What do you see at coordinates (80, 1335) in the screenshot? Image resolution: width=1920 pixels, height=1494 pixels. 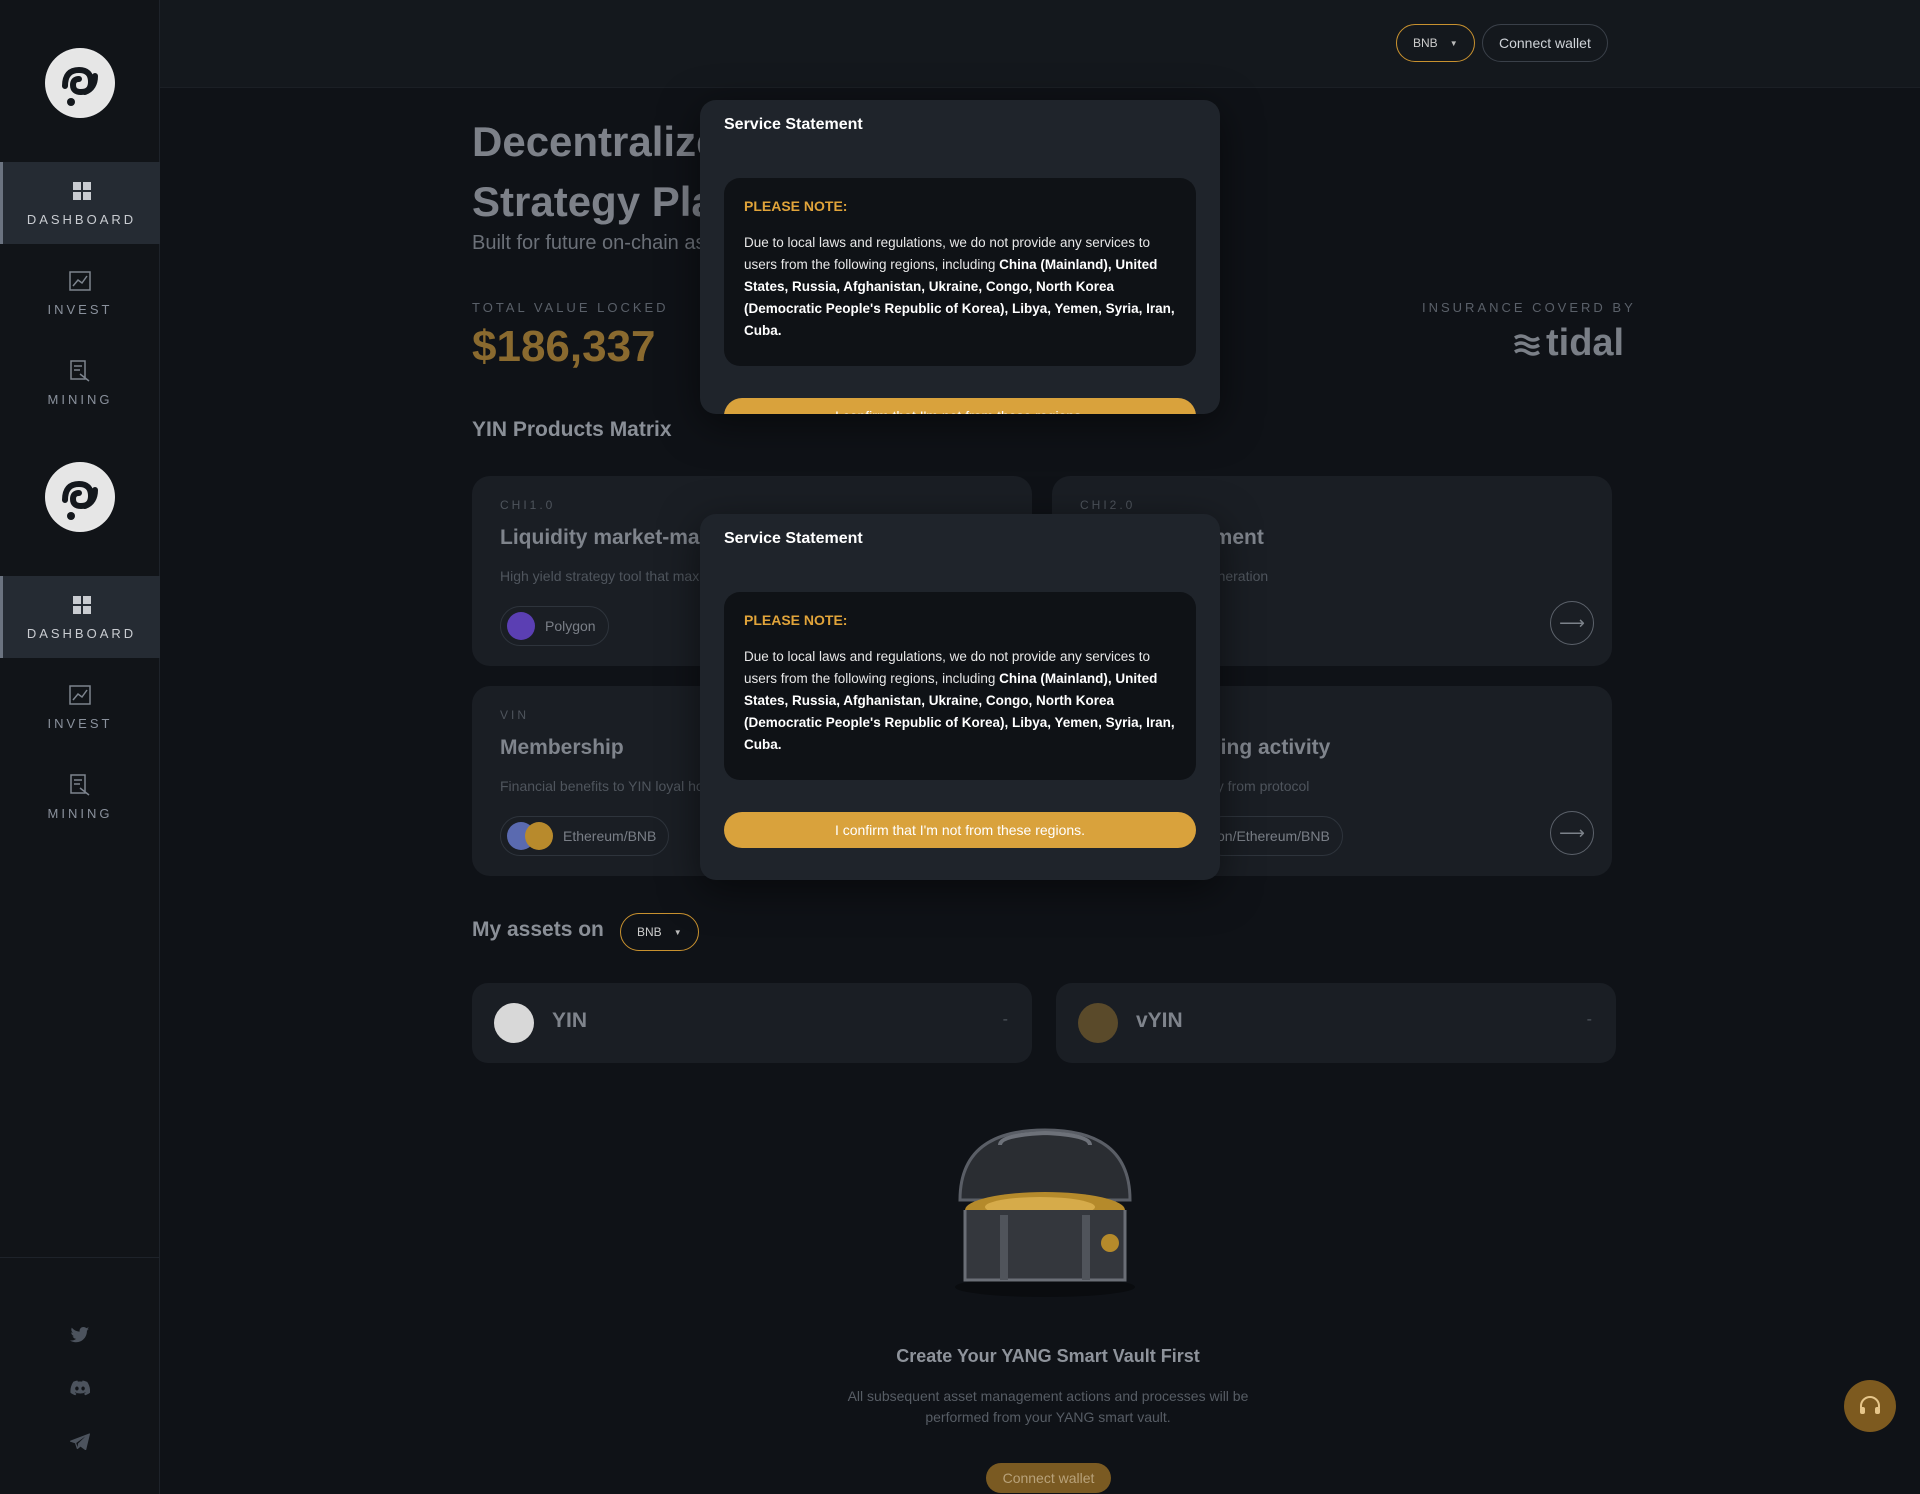 I see `twitter-icon` at bounding box center [80, 1335].